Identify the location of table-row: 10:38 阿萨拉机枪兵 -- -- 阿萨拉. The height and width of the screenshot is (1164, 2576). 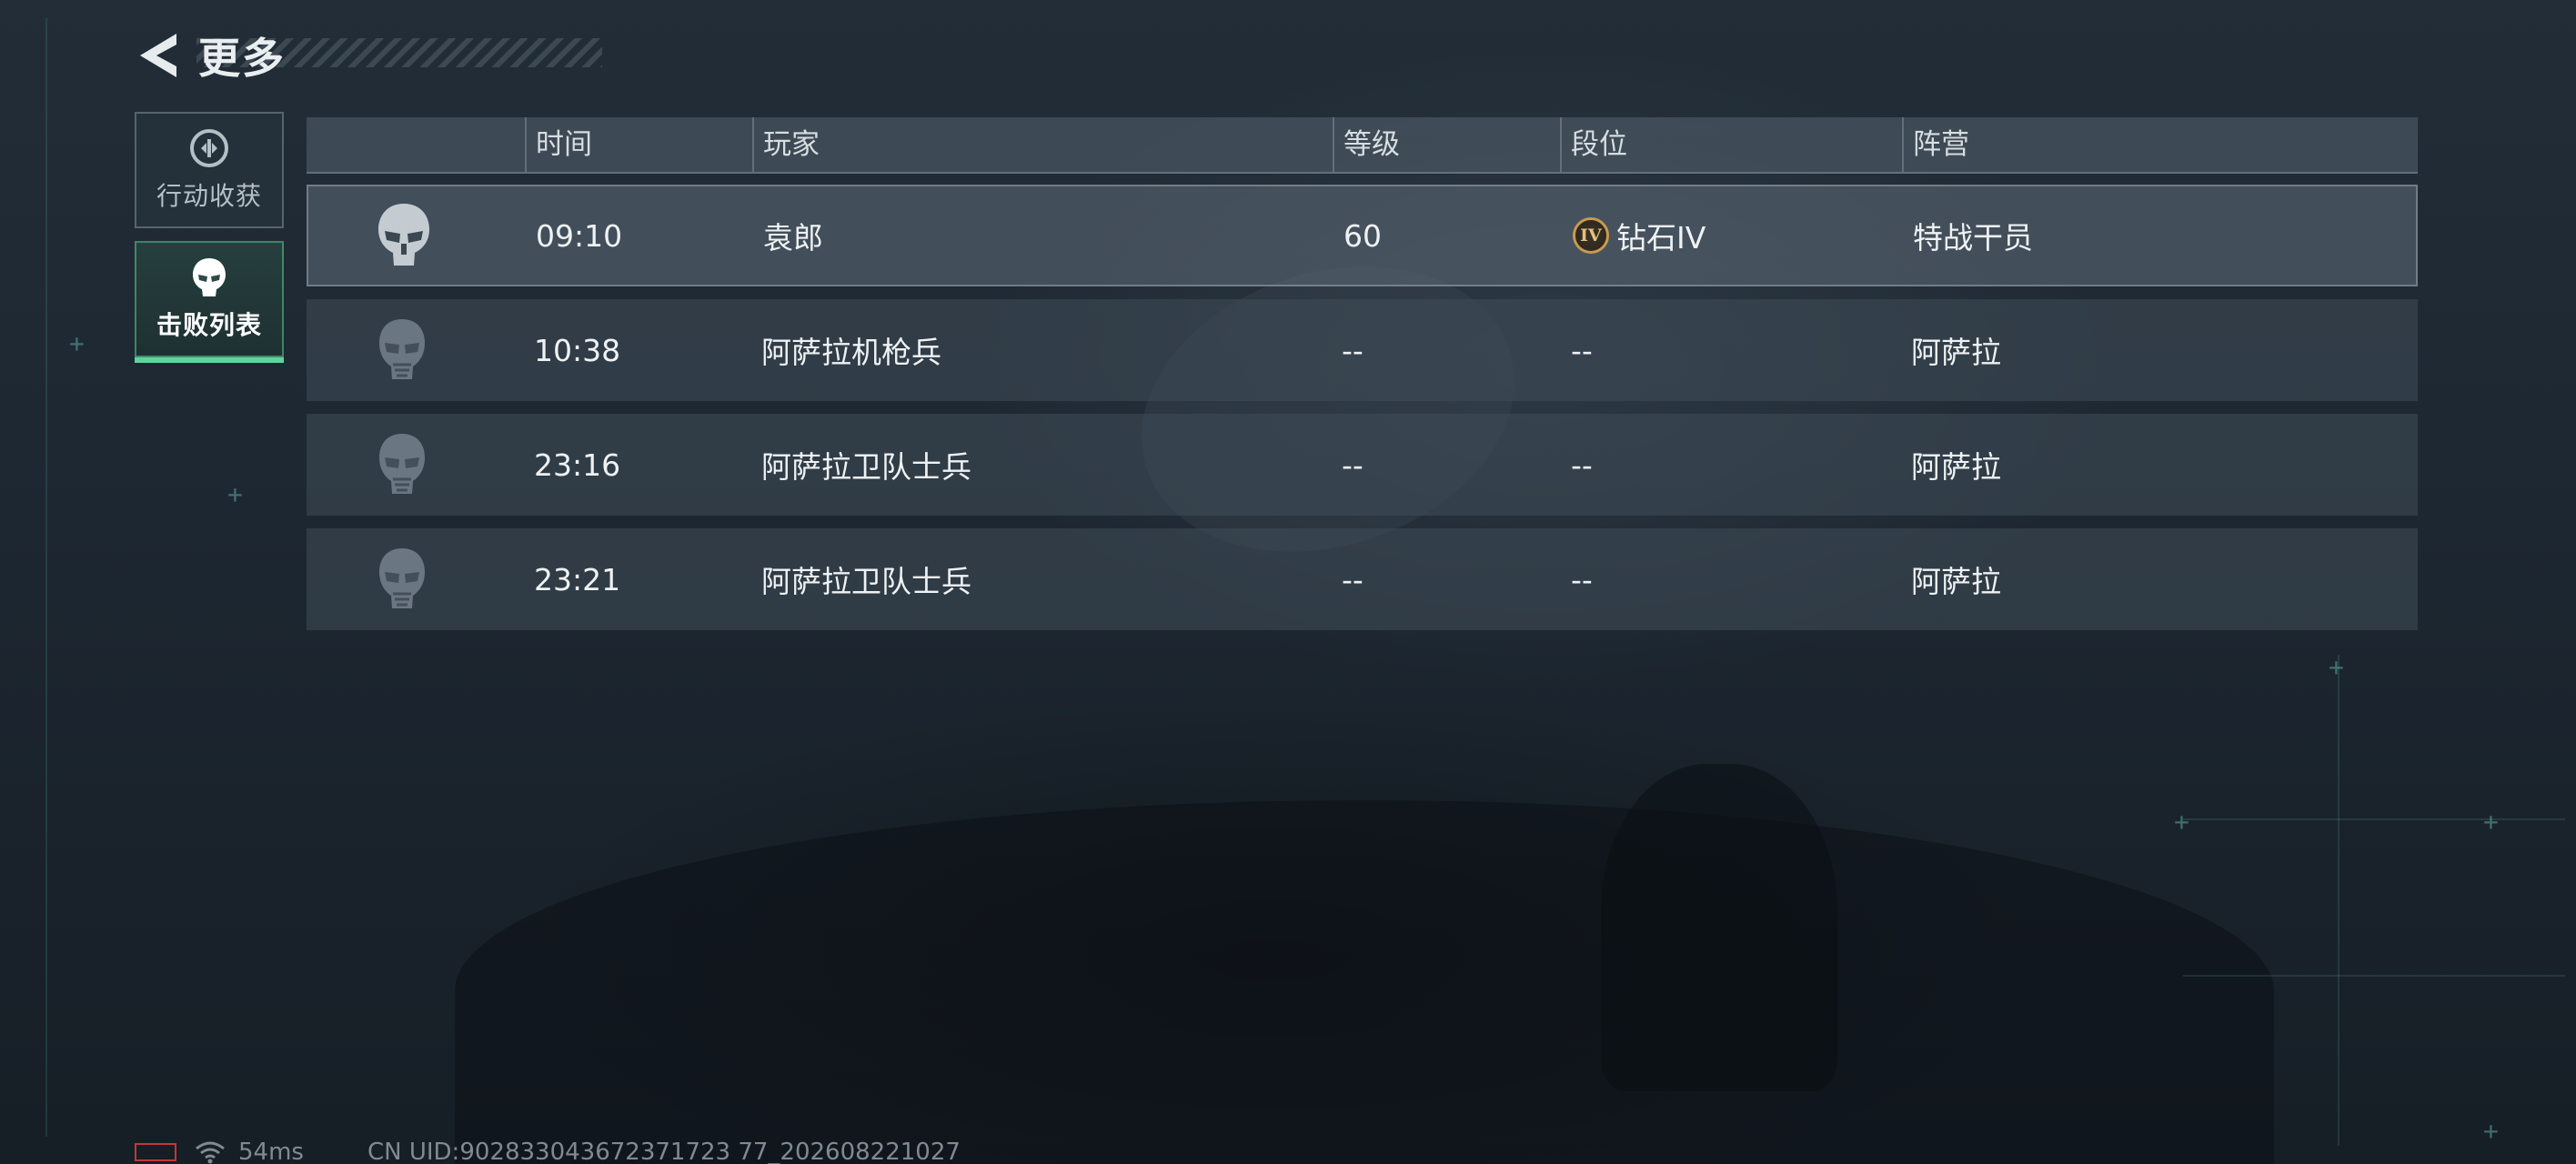
(1362, 350).